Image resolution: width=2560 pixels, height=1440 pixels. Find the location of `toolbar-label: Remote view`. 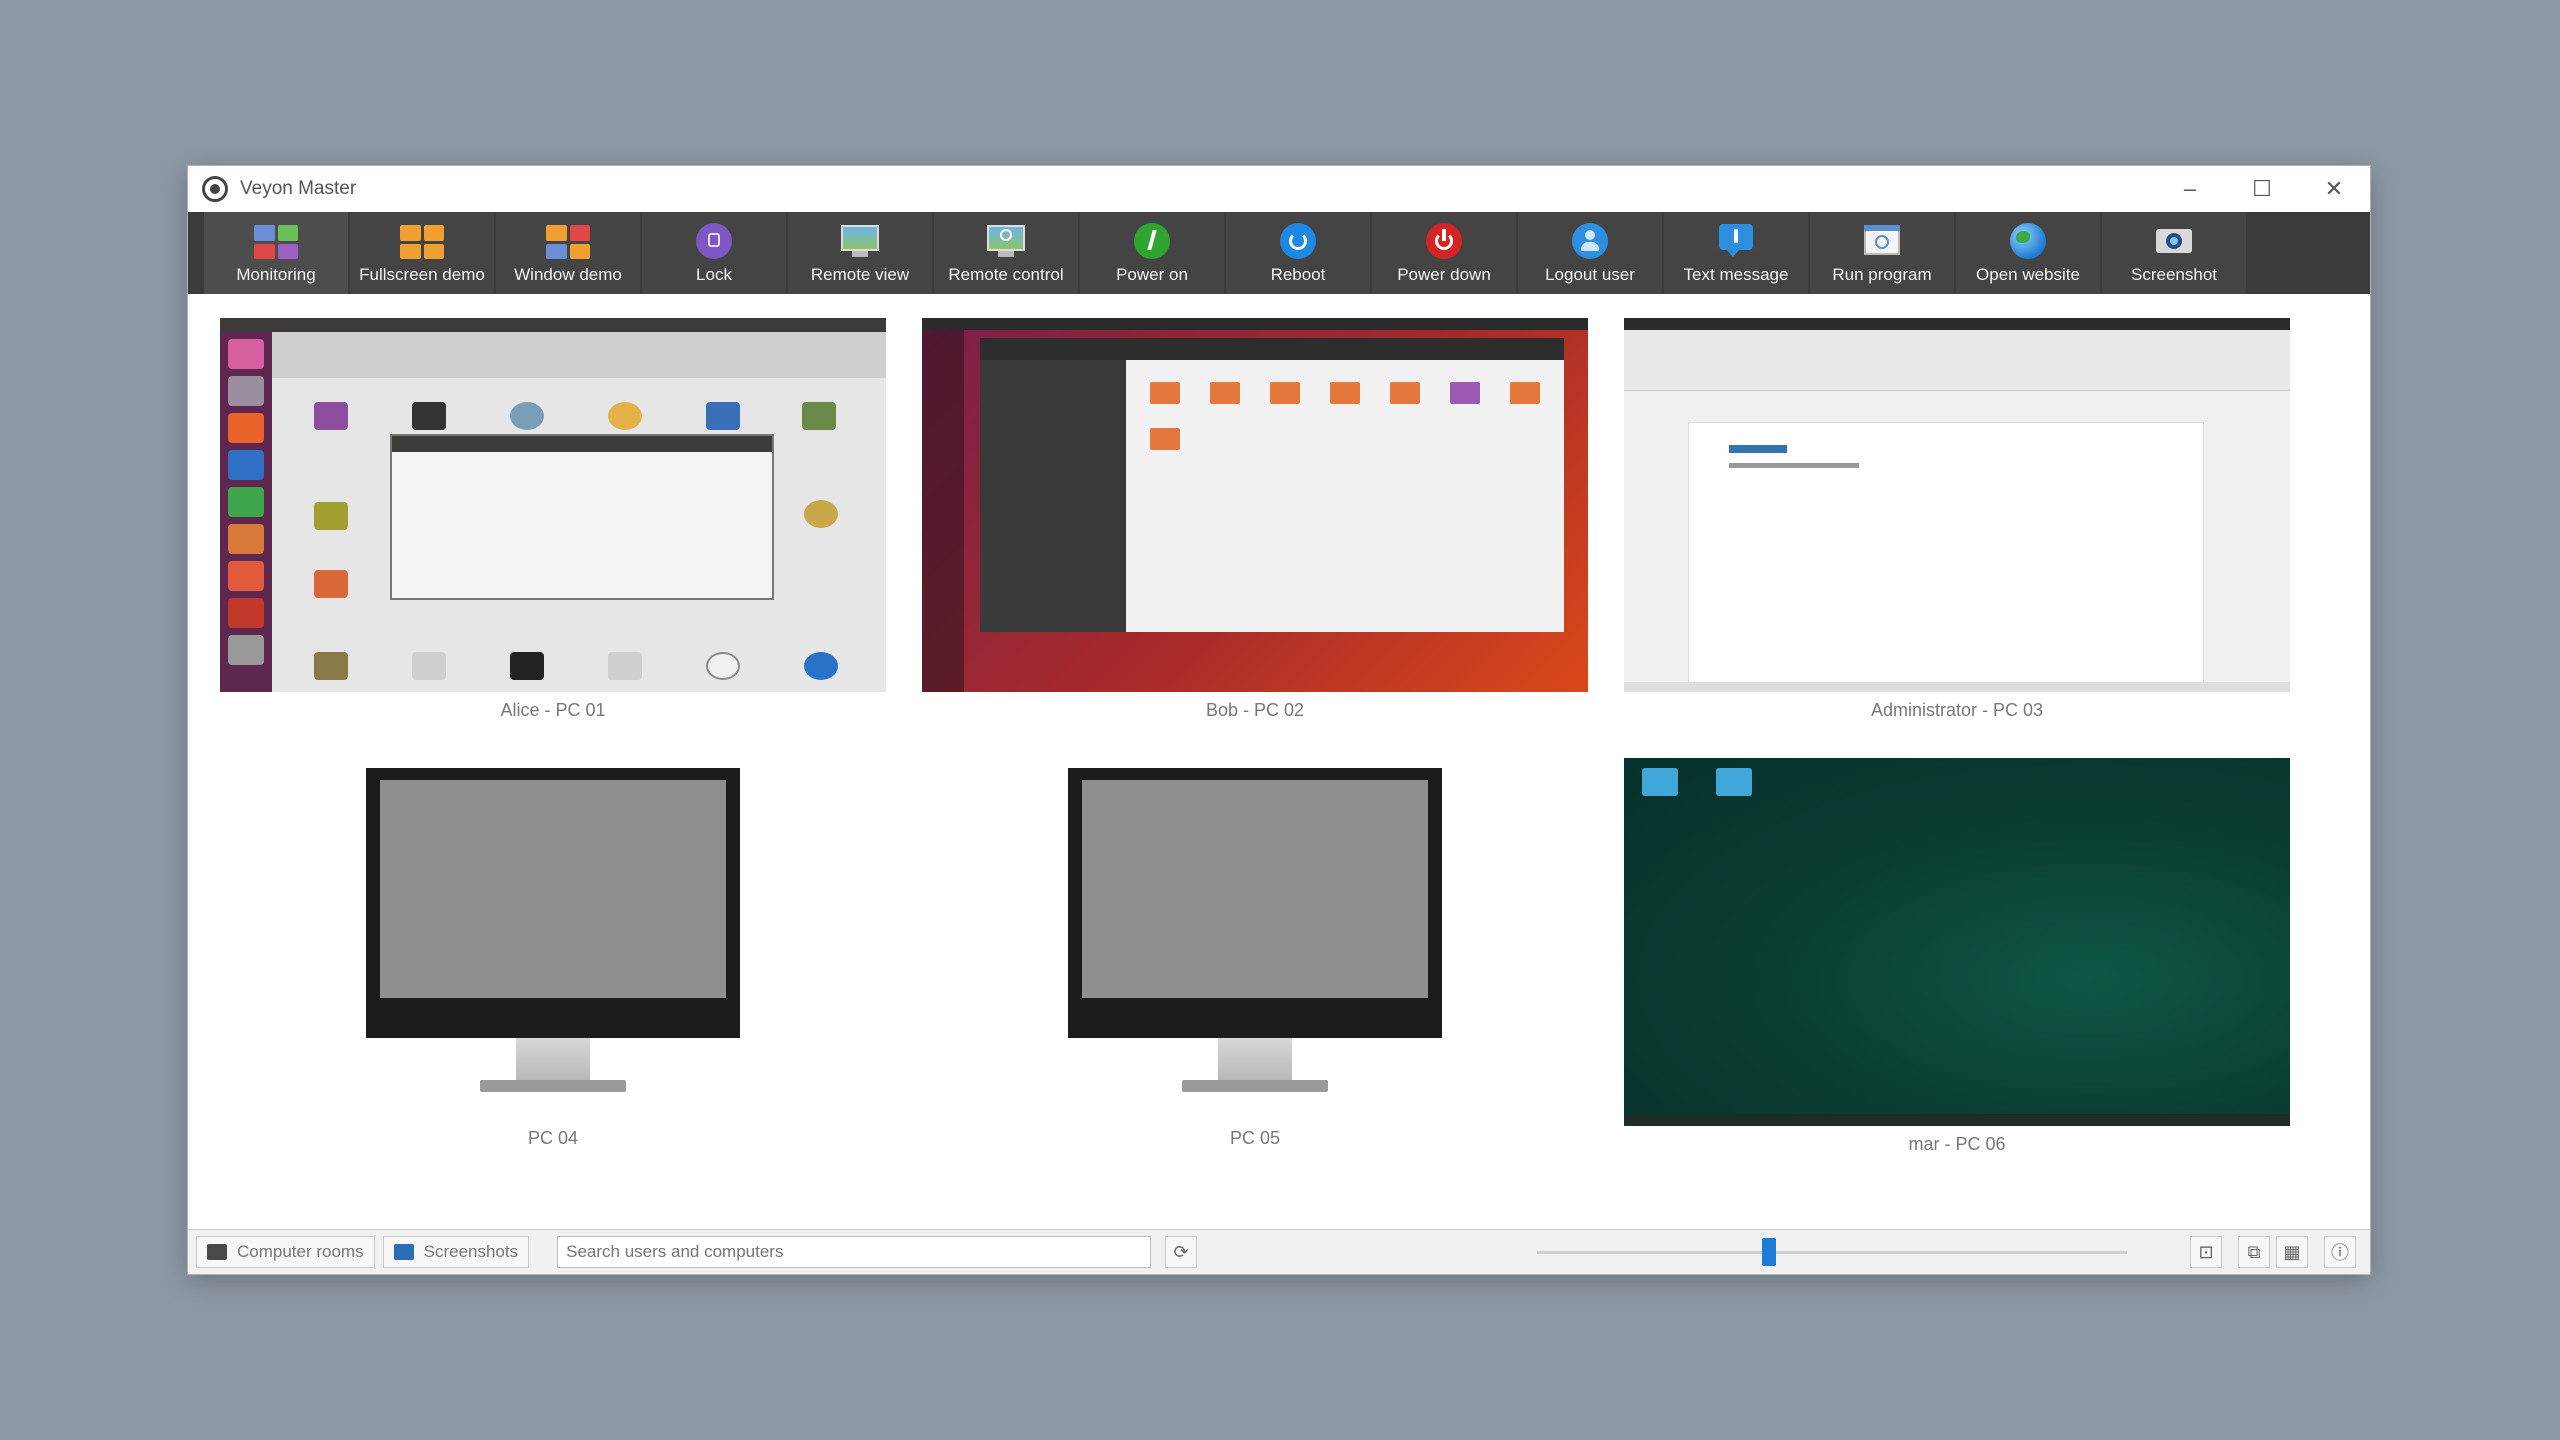

toolbar-label: Remote view is located at coordinates (860, 274).